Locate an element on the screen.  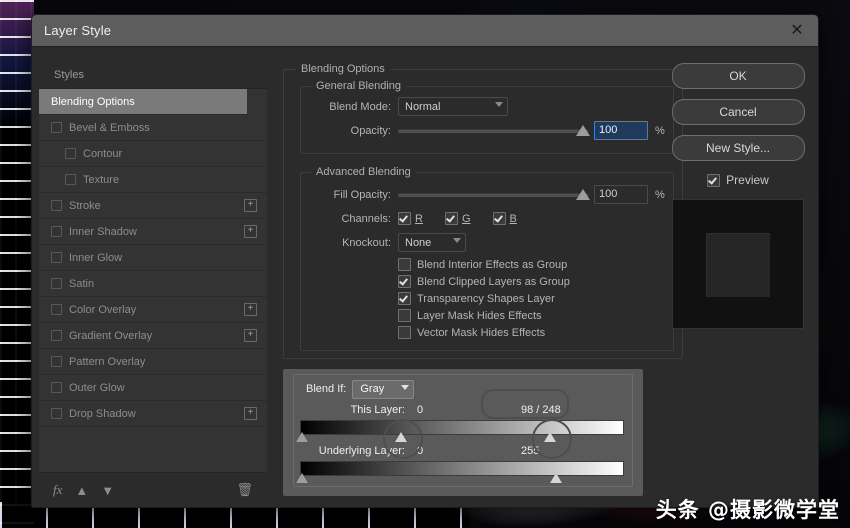
underlying-white-handle is located at coordinates (556, 478).